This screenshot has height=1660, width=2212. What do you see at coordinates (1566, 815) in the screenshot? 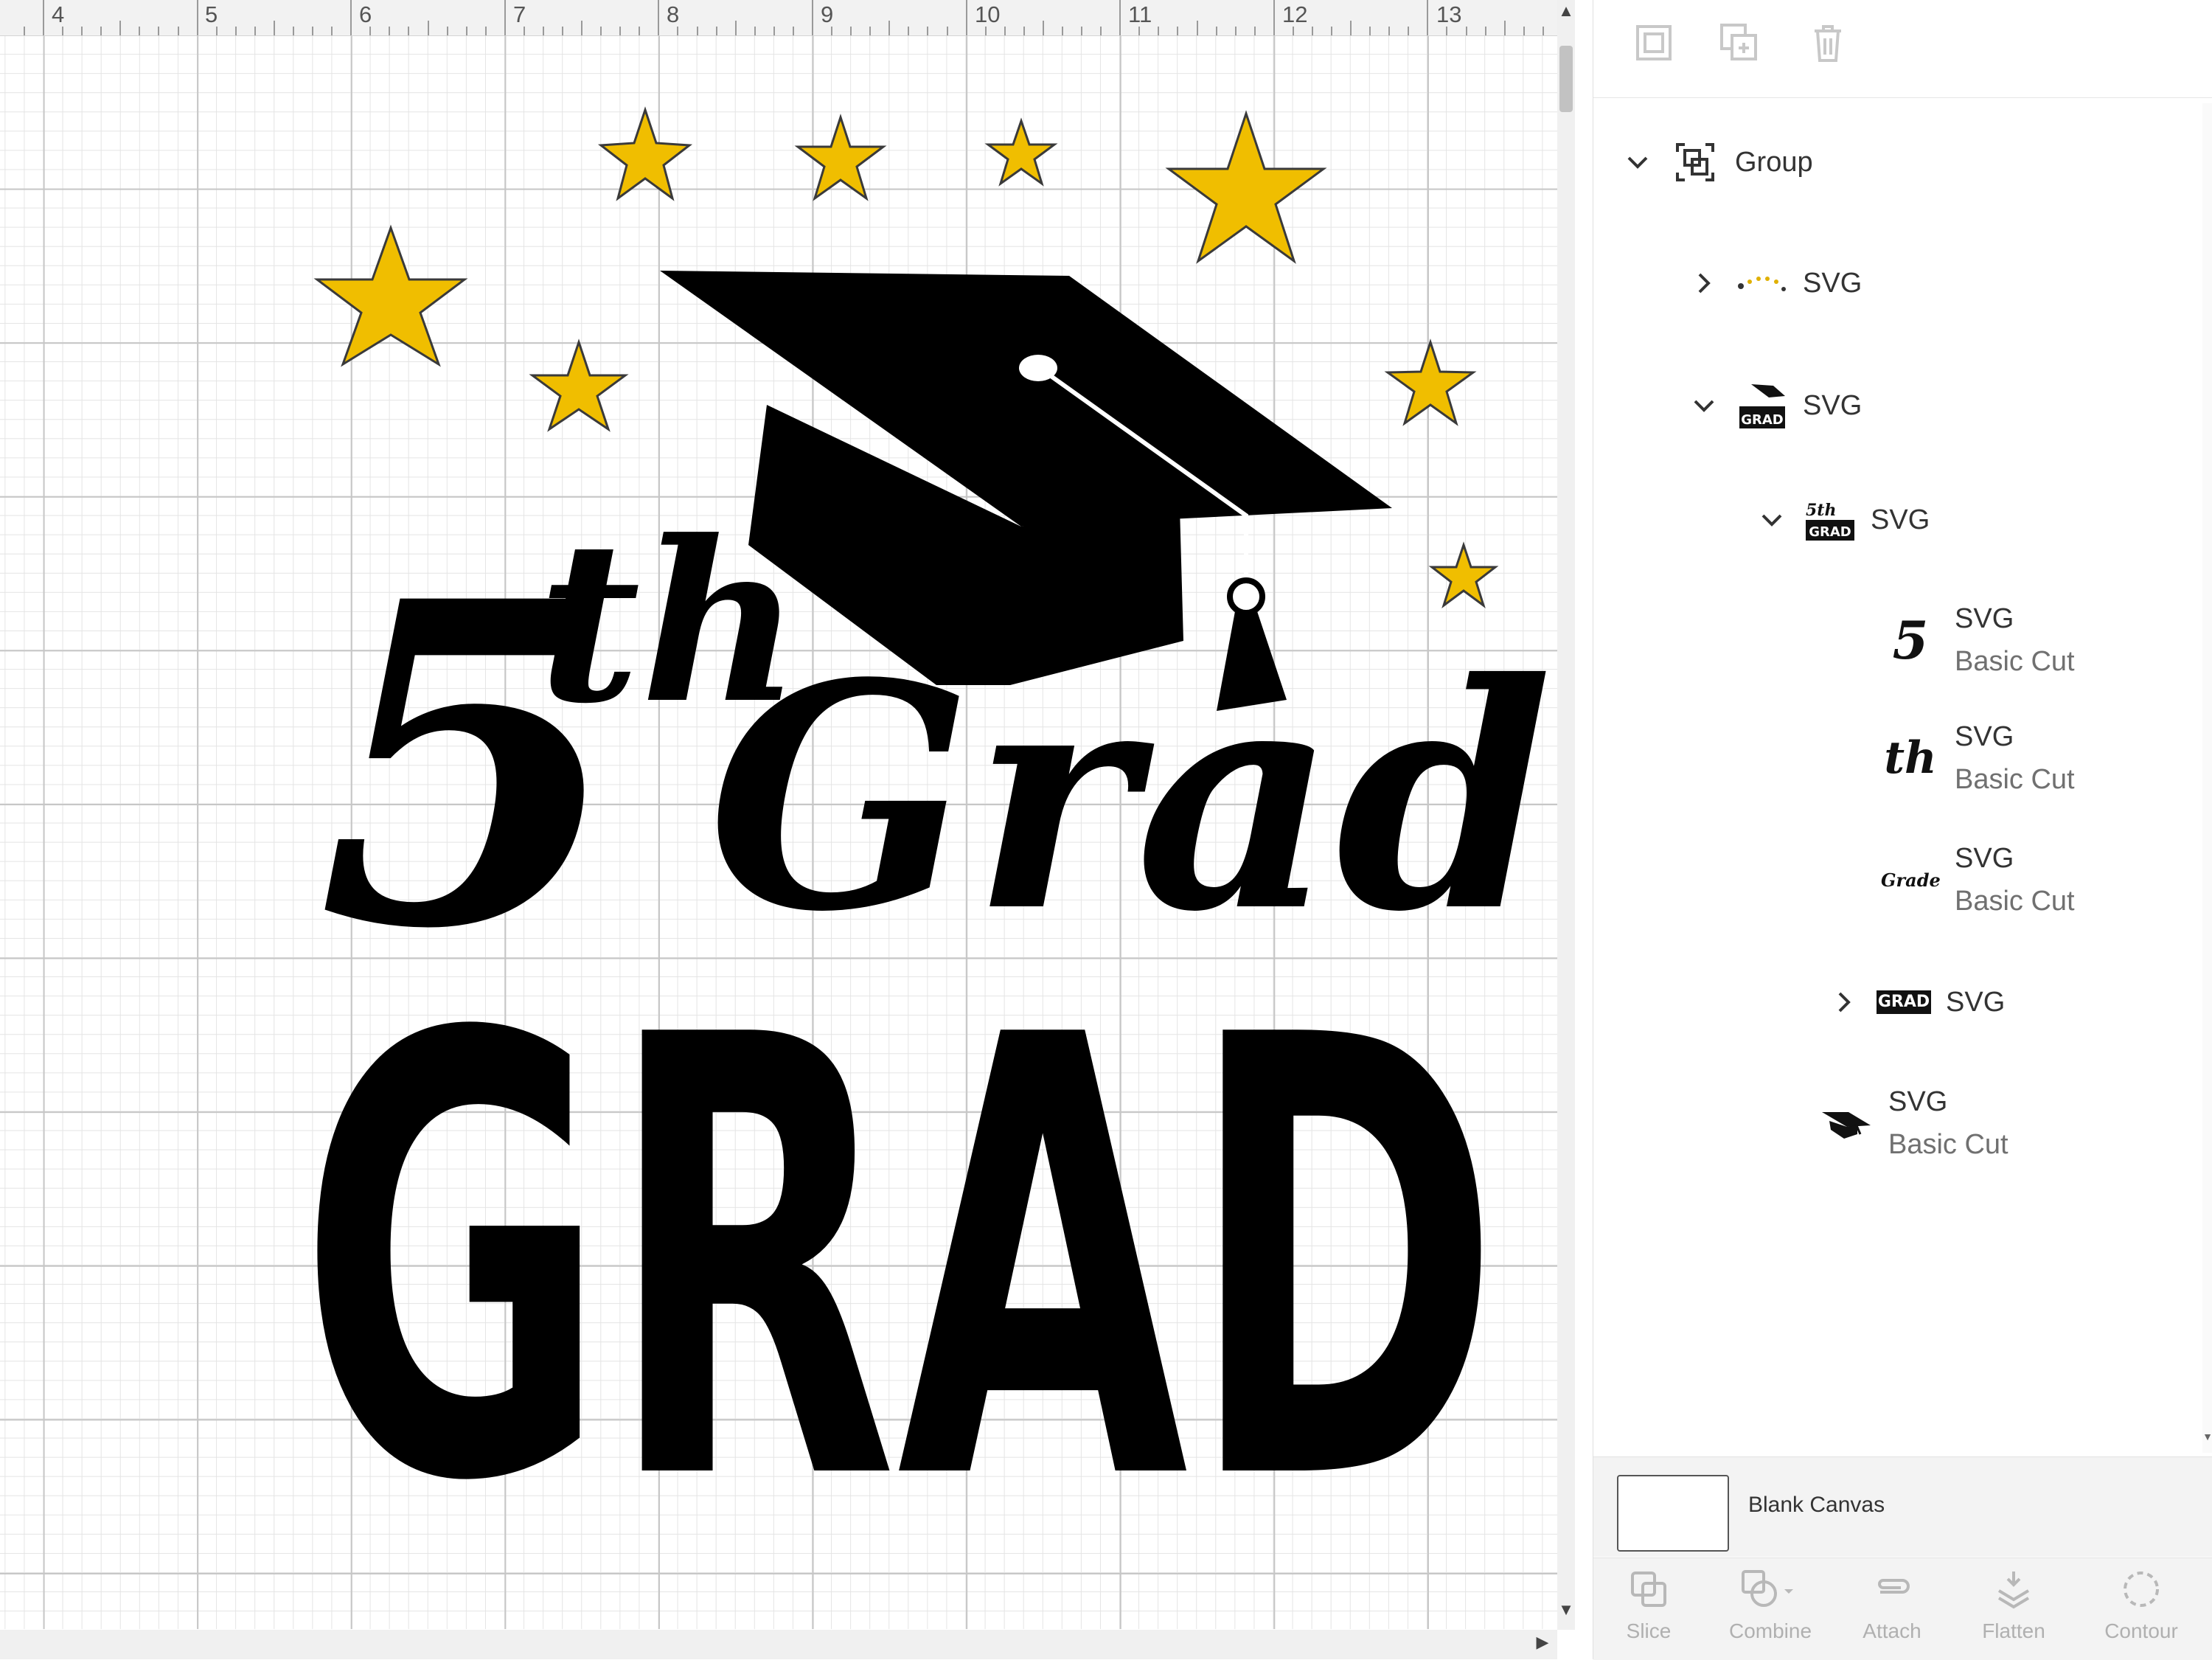
I see `canvas-vertical-scrollbar: ▲ ▼` at bounding box center [1566, 815].